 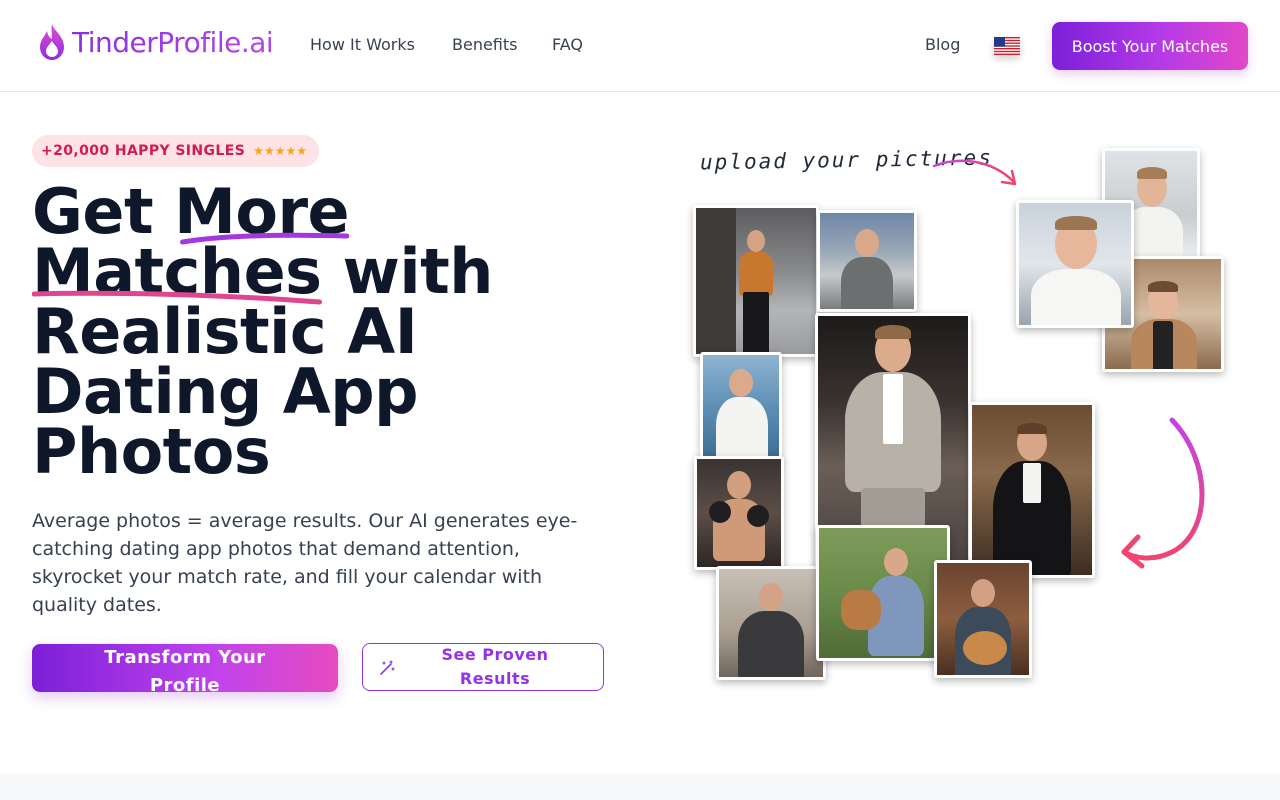 What do you see at coordinates (974, 172) in the screenshot?
I see `arrow-right-icon` at bounding box center [974, 172].